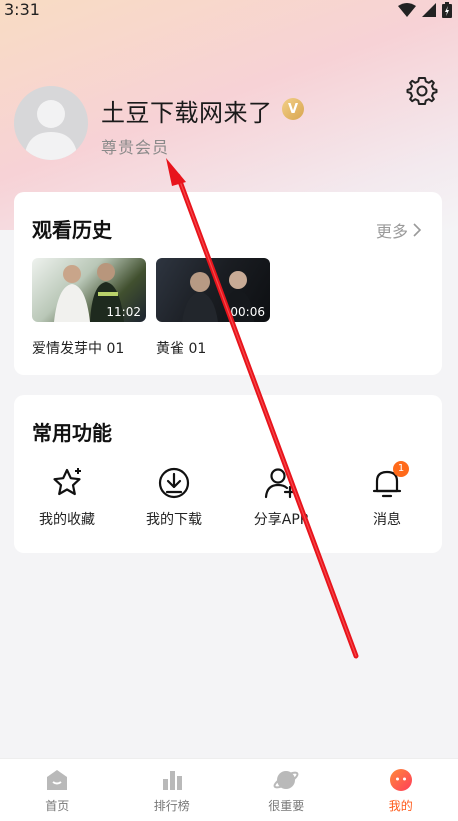  I want to click on nav-ranking: 排行榜, so click(172, 790).